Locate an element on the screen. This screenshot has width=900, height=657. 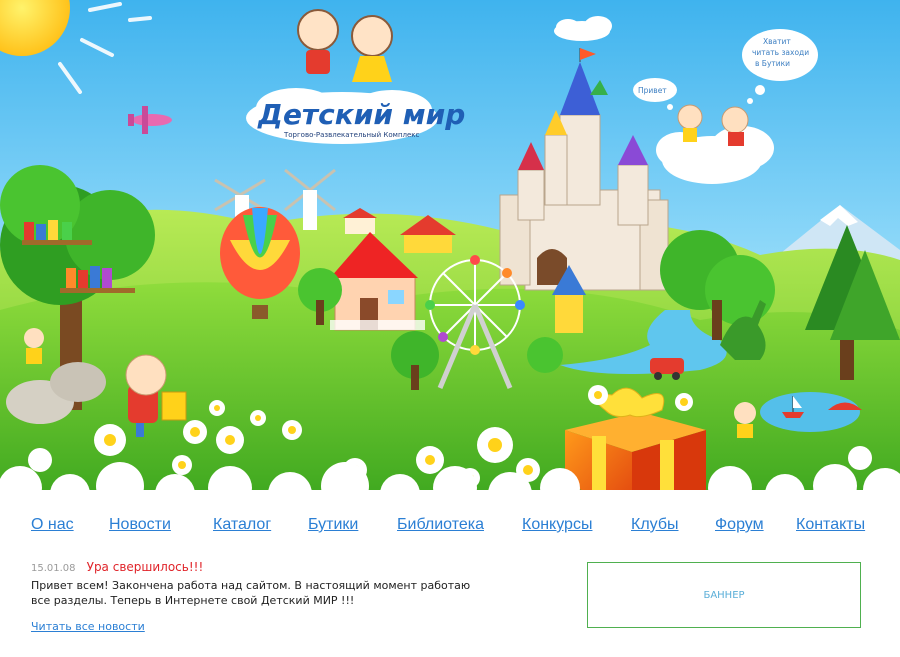
car-icon is located at coordinates (667, 366).